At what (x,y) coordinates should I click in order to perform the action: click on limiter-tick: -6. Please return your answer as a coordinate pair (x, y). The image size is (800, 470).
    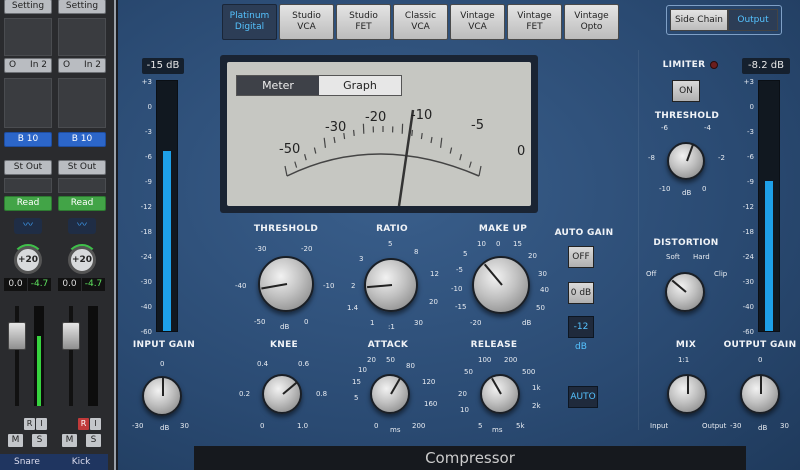
    Looking at the image, I should click on (664, 128).